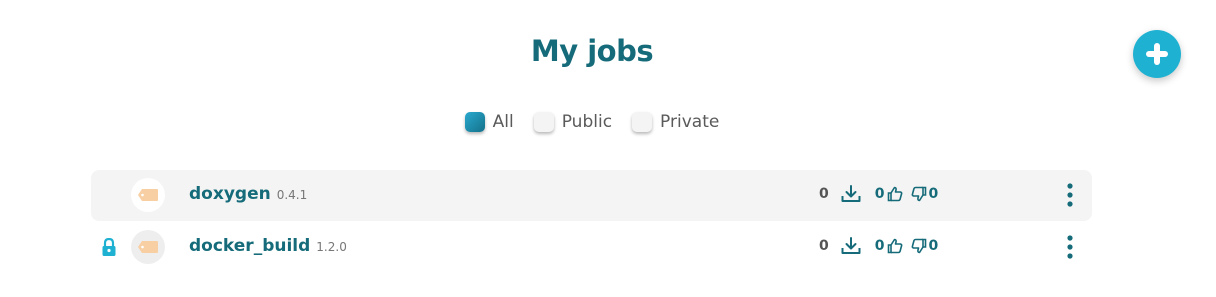  What do you see at coordinates (292, 195) in the screenshot?
I see `job-version: 0.4.1` at bounding box center [292, 195].